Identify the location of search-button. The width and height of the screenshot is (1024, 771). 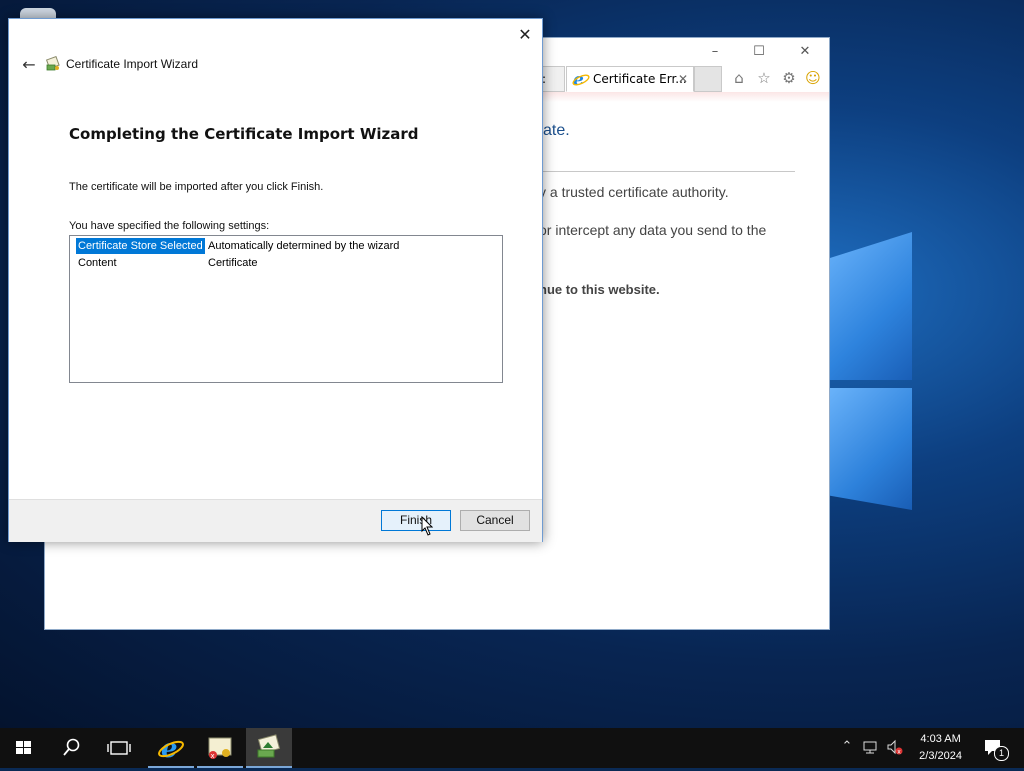
(71, 748).